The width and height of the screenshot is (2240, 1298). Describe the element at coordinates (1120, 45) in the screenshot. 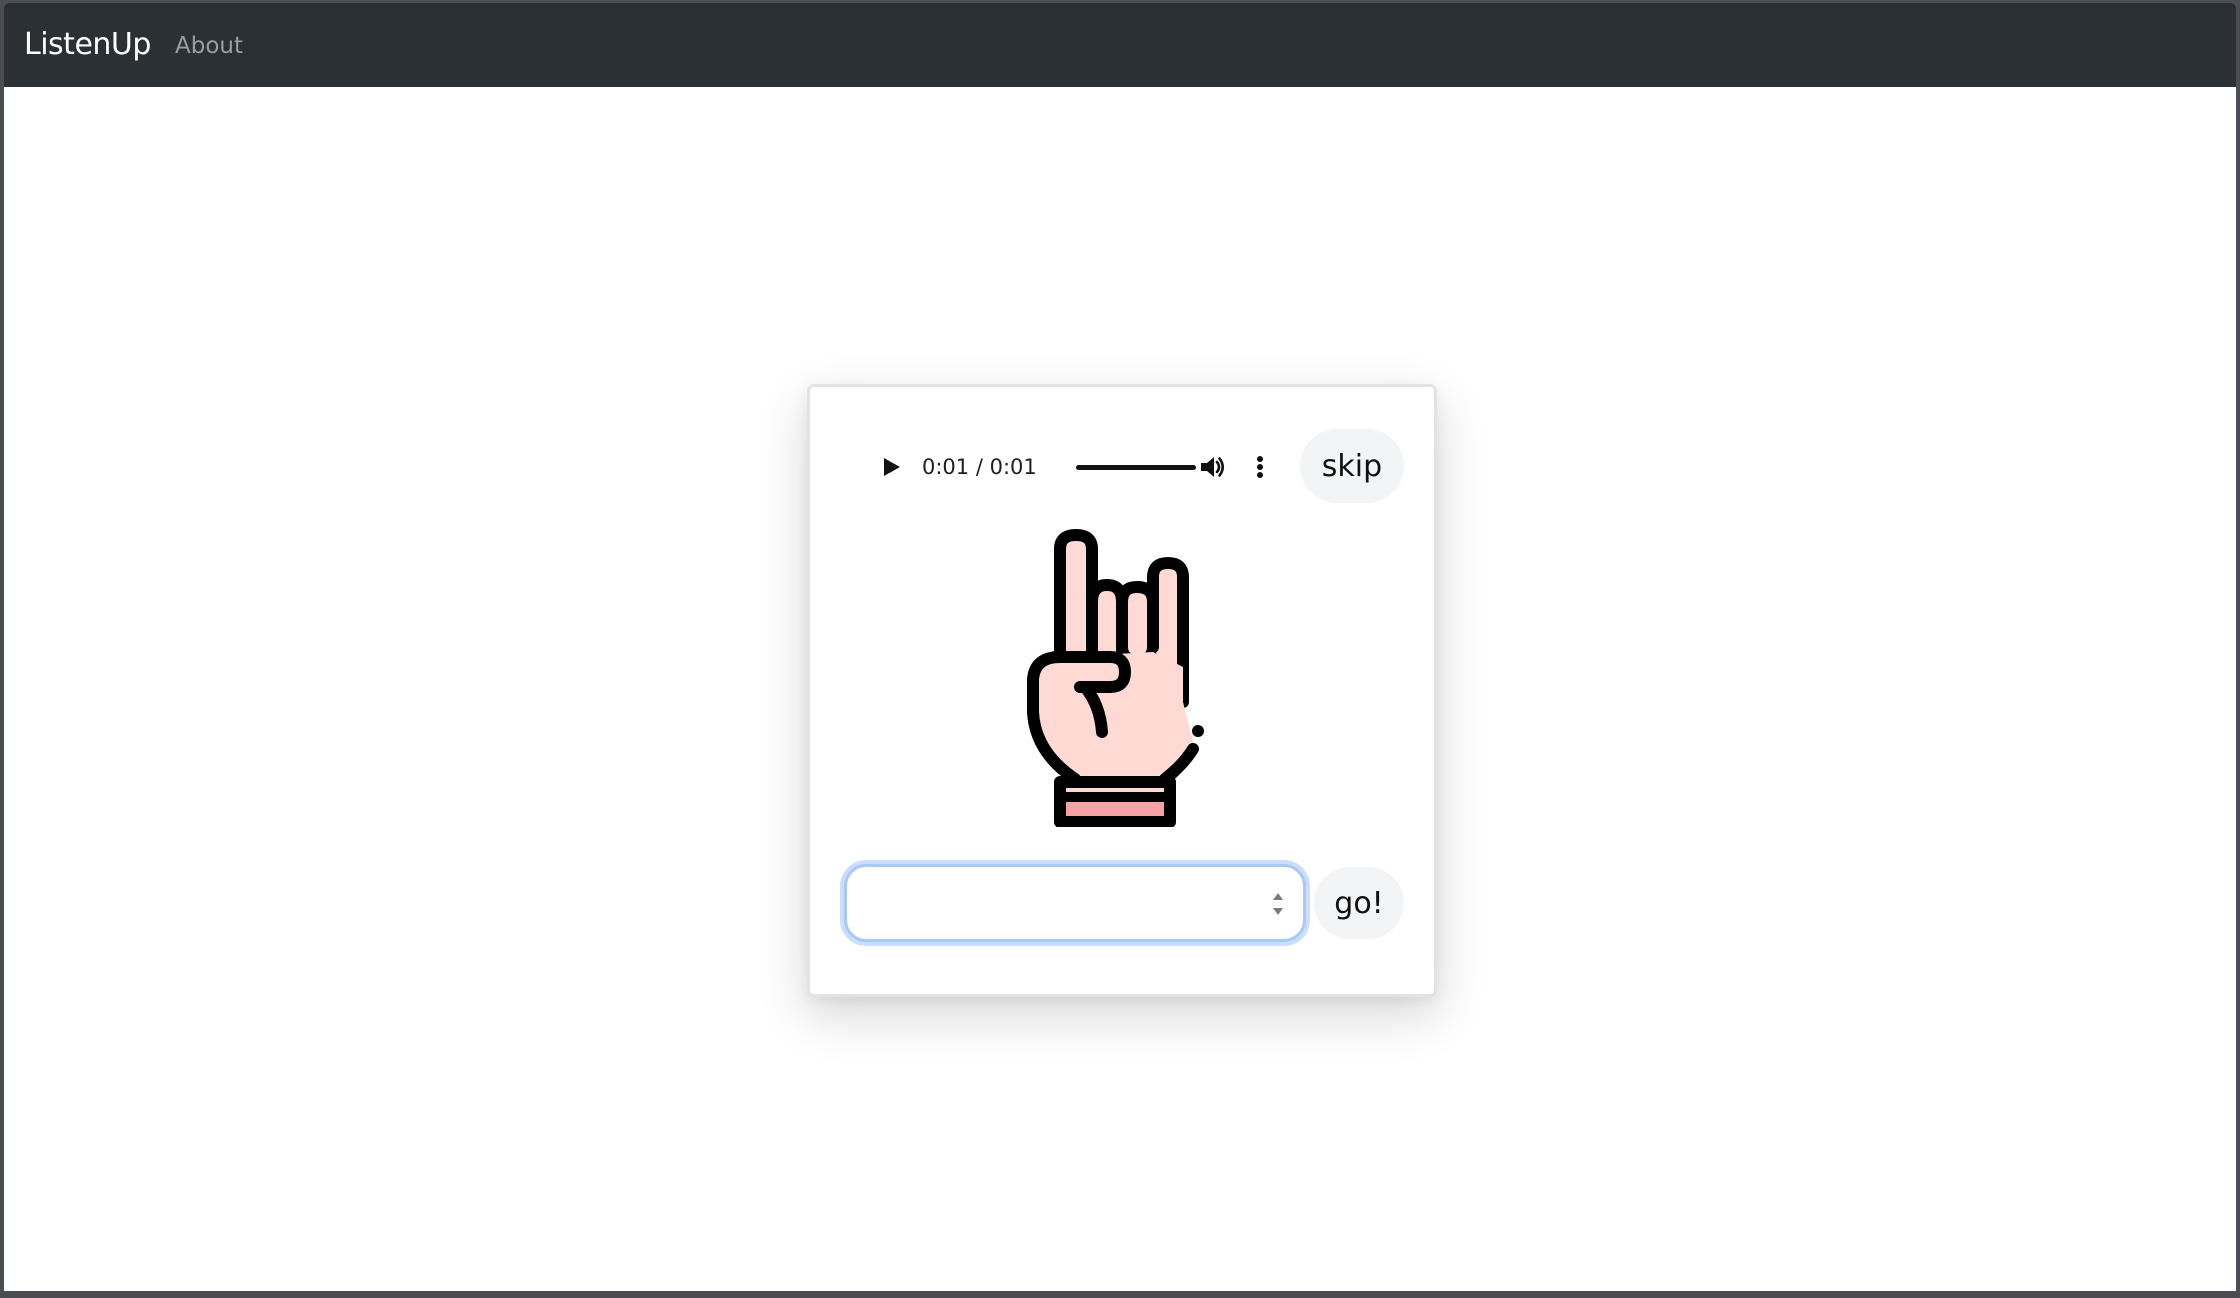

I see `navbar: ListenUp About` at that location.